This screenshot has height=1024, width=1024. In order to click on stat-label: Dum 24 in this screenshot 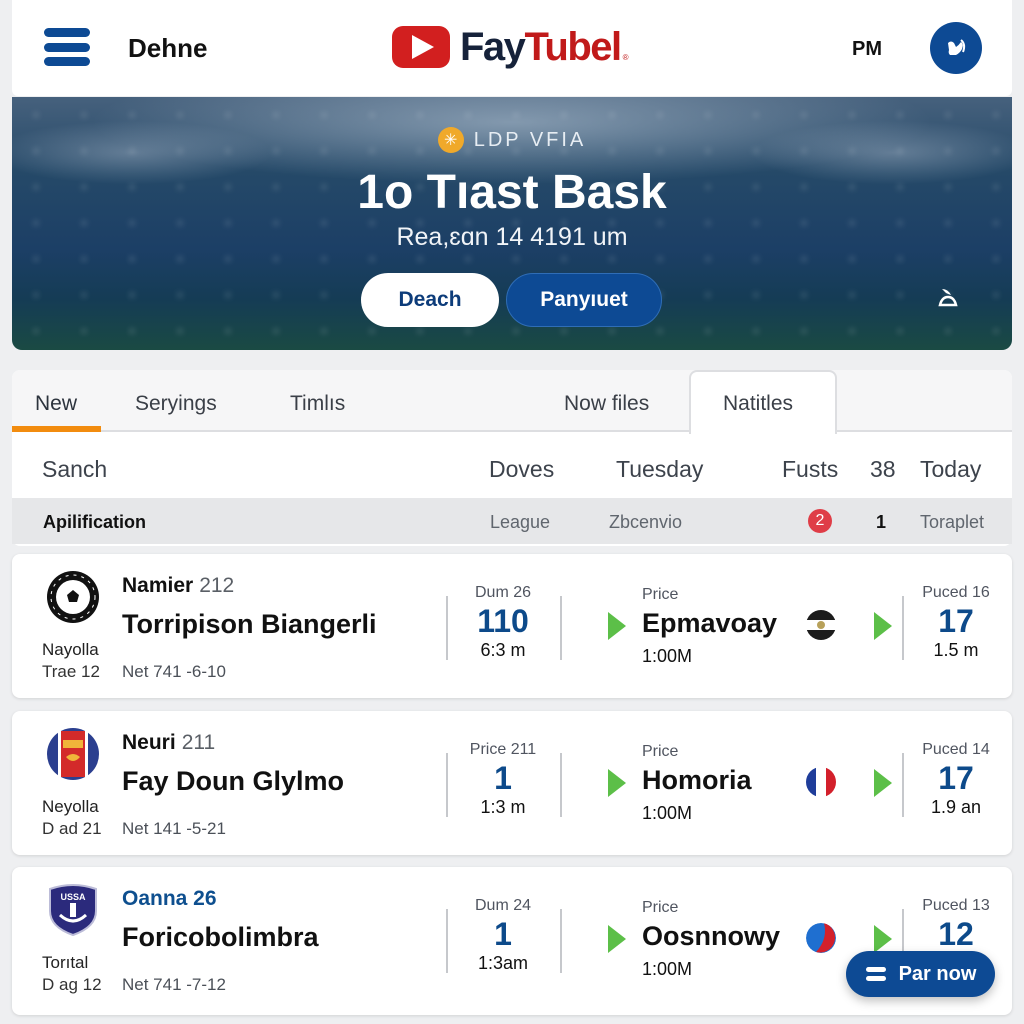, I will do `click(503, 905)`.